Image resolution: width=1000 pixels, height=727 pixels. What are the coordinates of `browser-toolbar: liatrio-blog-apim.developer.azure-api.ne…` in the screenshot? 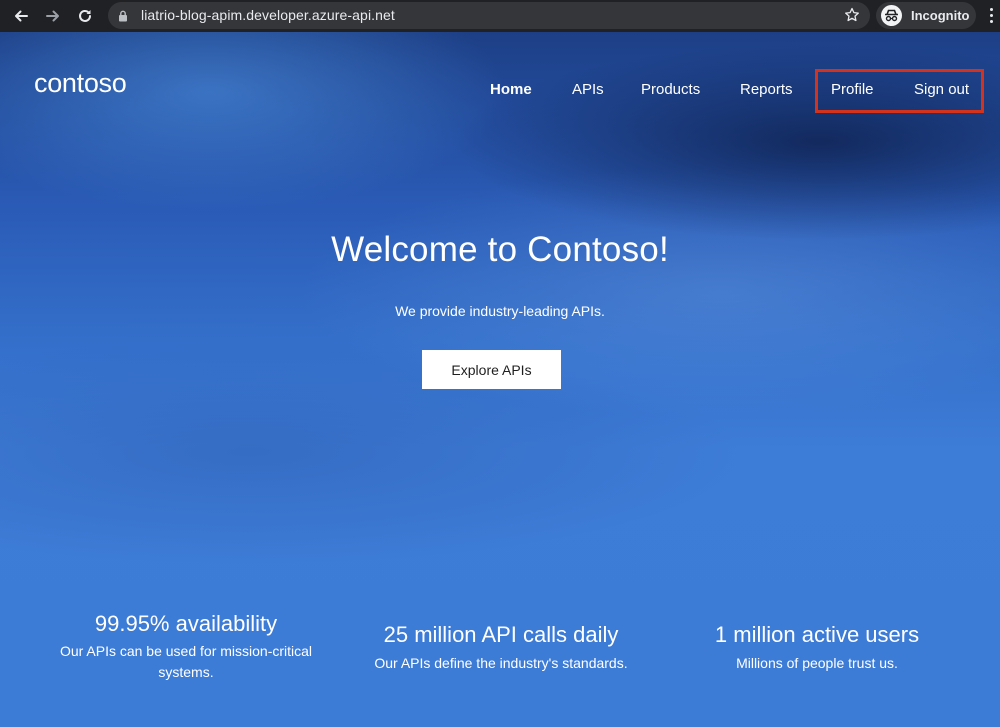 It's located at (500, 16).